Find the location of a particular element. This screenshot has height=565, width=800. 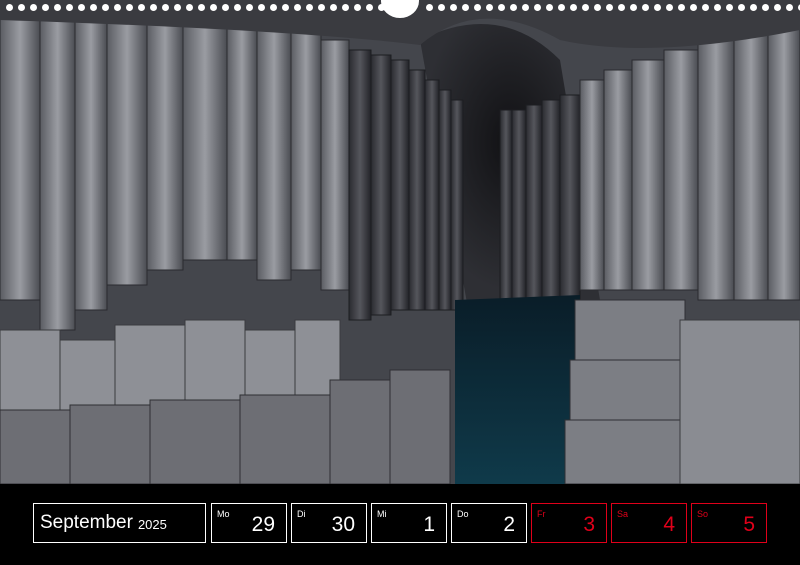

day-number: 29 is located at coordinates (263, 524).